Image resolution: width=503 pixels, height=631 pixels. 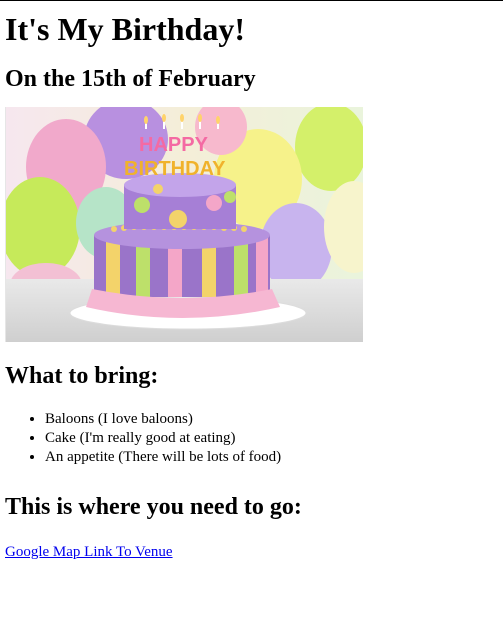 I want to click on topper-happy: HAPPY, so click(x=174, y=145).